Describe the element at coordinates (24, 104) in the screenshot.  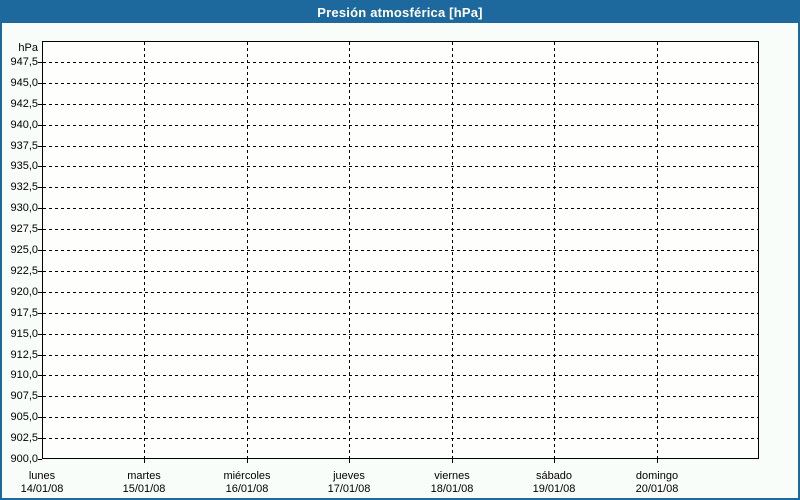
I see `y-tick-label: 942,5` at that location.